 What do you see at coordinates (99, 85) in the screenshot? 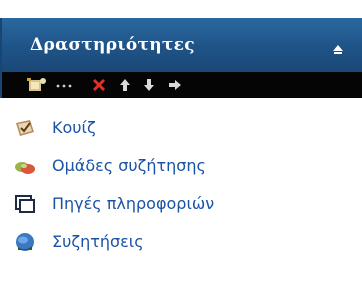
I see `delete-icon` at bounding box center [99, 85].